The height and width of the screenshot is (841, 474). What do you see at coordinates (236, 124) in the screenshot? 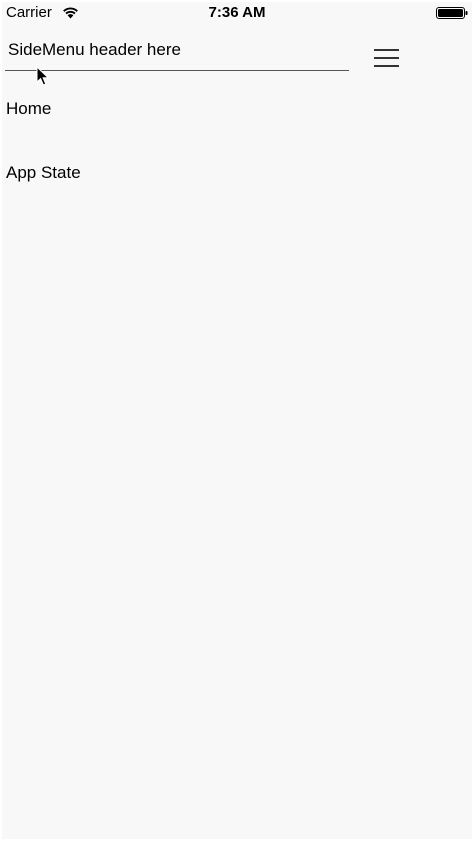
I see `menu-item-home: Home` at bounding box center [236, 124].